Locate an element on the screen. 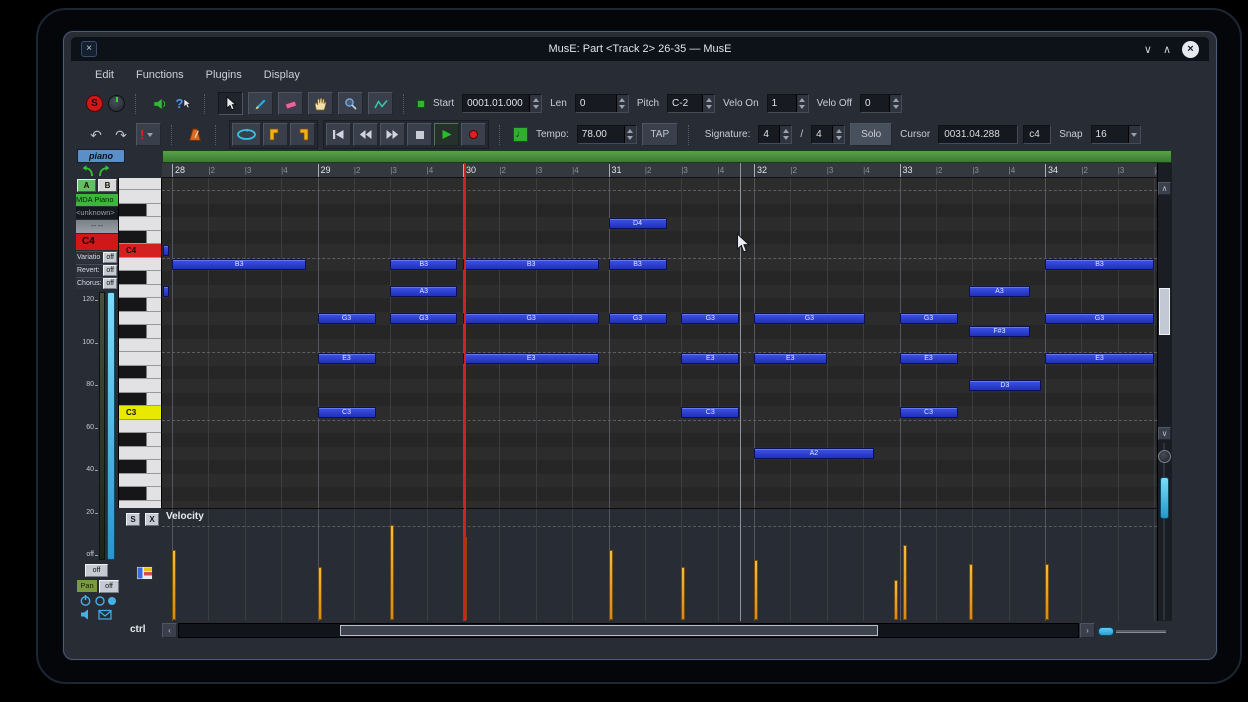  stop-button is located at coordinates (419, 134).